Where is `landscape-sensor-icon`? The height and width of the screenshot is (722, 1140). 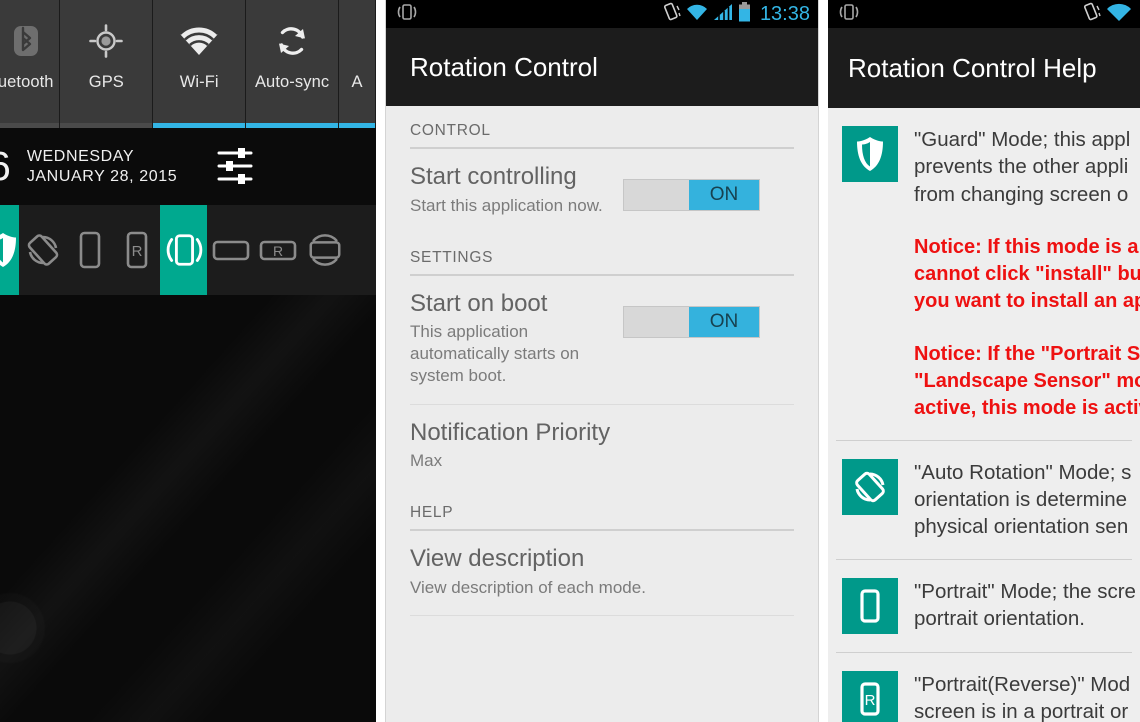 landscape-sensor-icon is located at coordinates (325, 250).